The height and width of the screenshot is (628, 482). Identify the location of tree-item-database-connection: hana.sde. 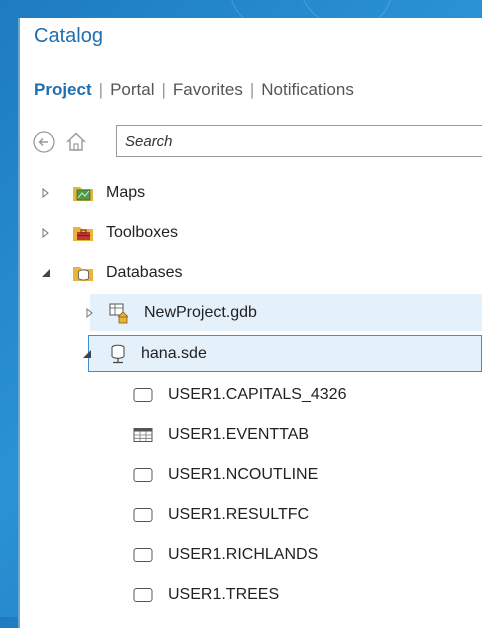
(282, 353).